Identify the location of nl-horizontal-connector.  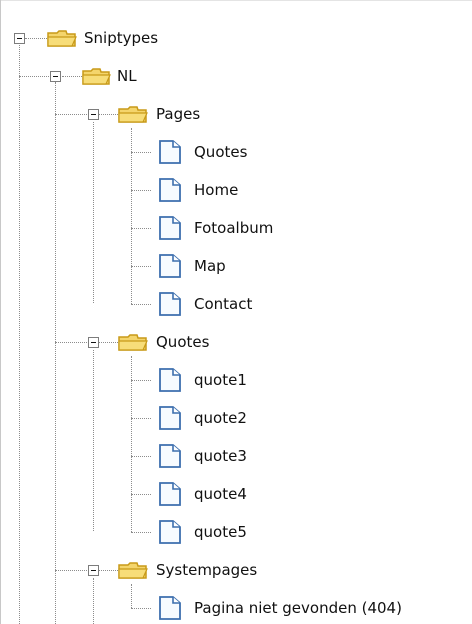
(36, 76).